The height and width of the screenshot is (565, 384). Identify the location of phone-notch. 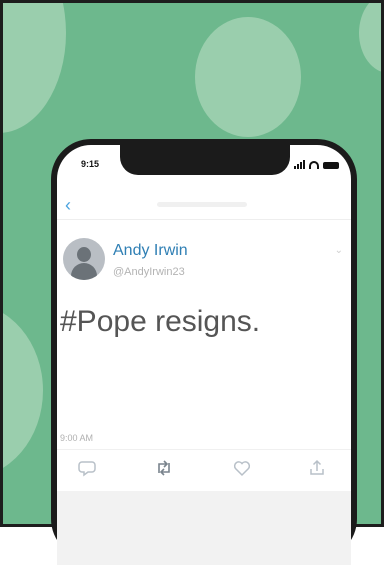
(205, 160).